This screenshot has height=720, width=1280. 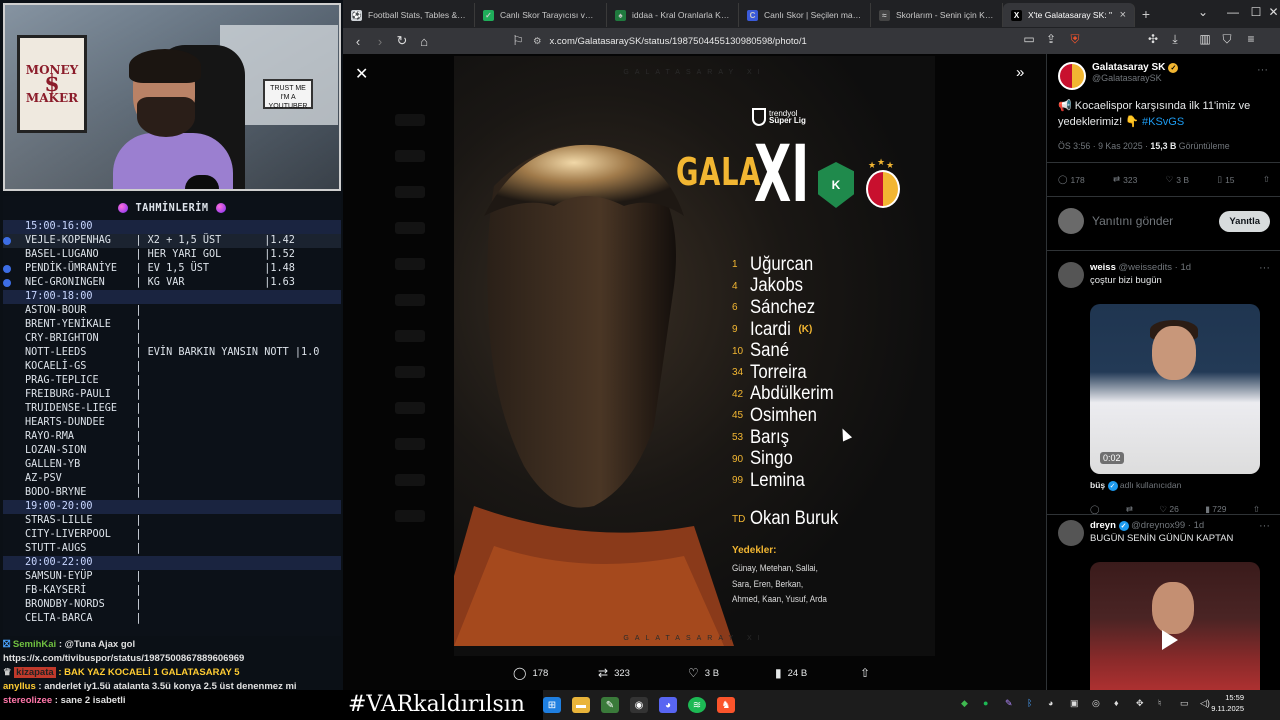 I want to click on bluetooth-icon: ᛒ, so click(x=1029, y=703).